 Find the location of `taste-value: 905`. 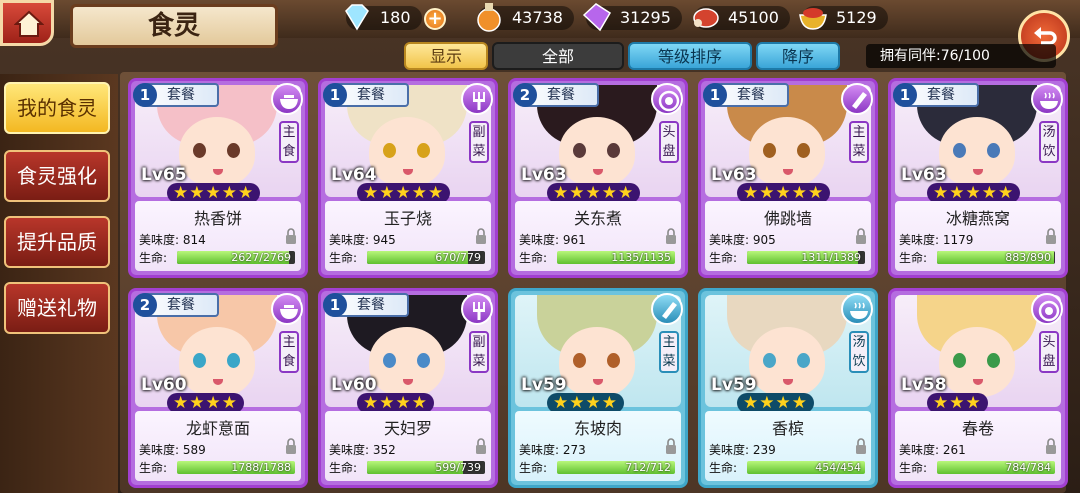

taste-value: 905 is located at coordinates (764, 240).